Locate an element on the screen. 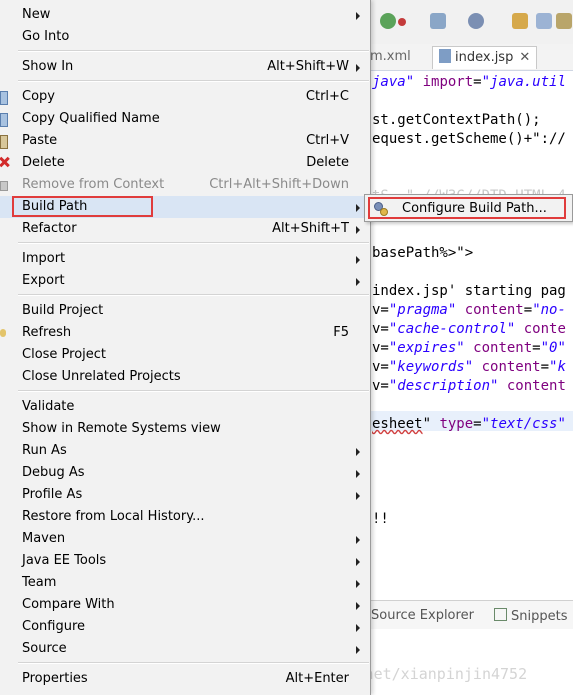  code-line: v="description" content is located at coordinates (469, 386).